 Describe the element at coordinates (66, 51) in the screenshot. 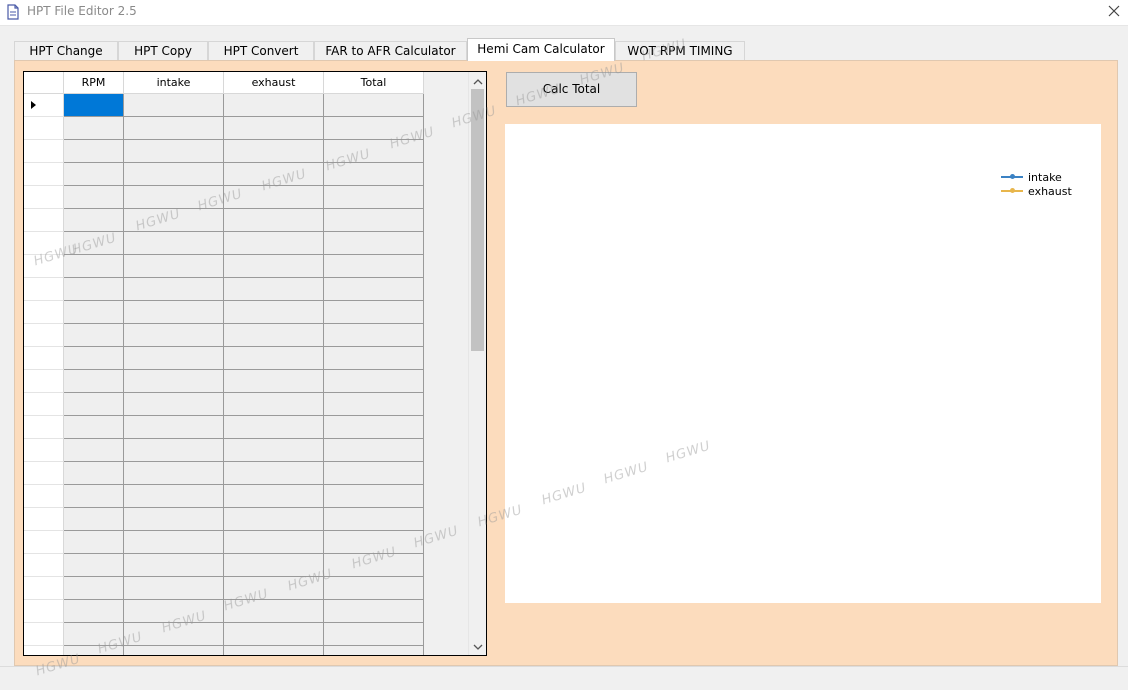

I see `tab-hpt-change: HPT Change` at that location.